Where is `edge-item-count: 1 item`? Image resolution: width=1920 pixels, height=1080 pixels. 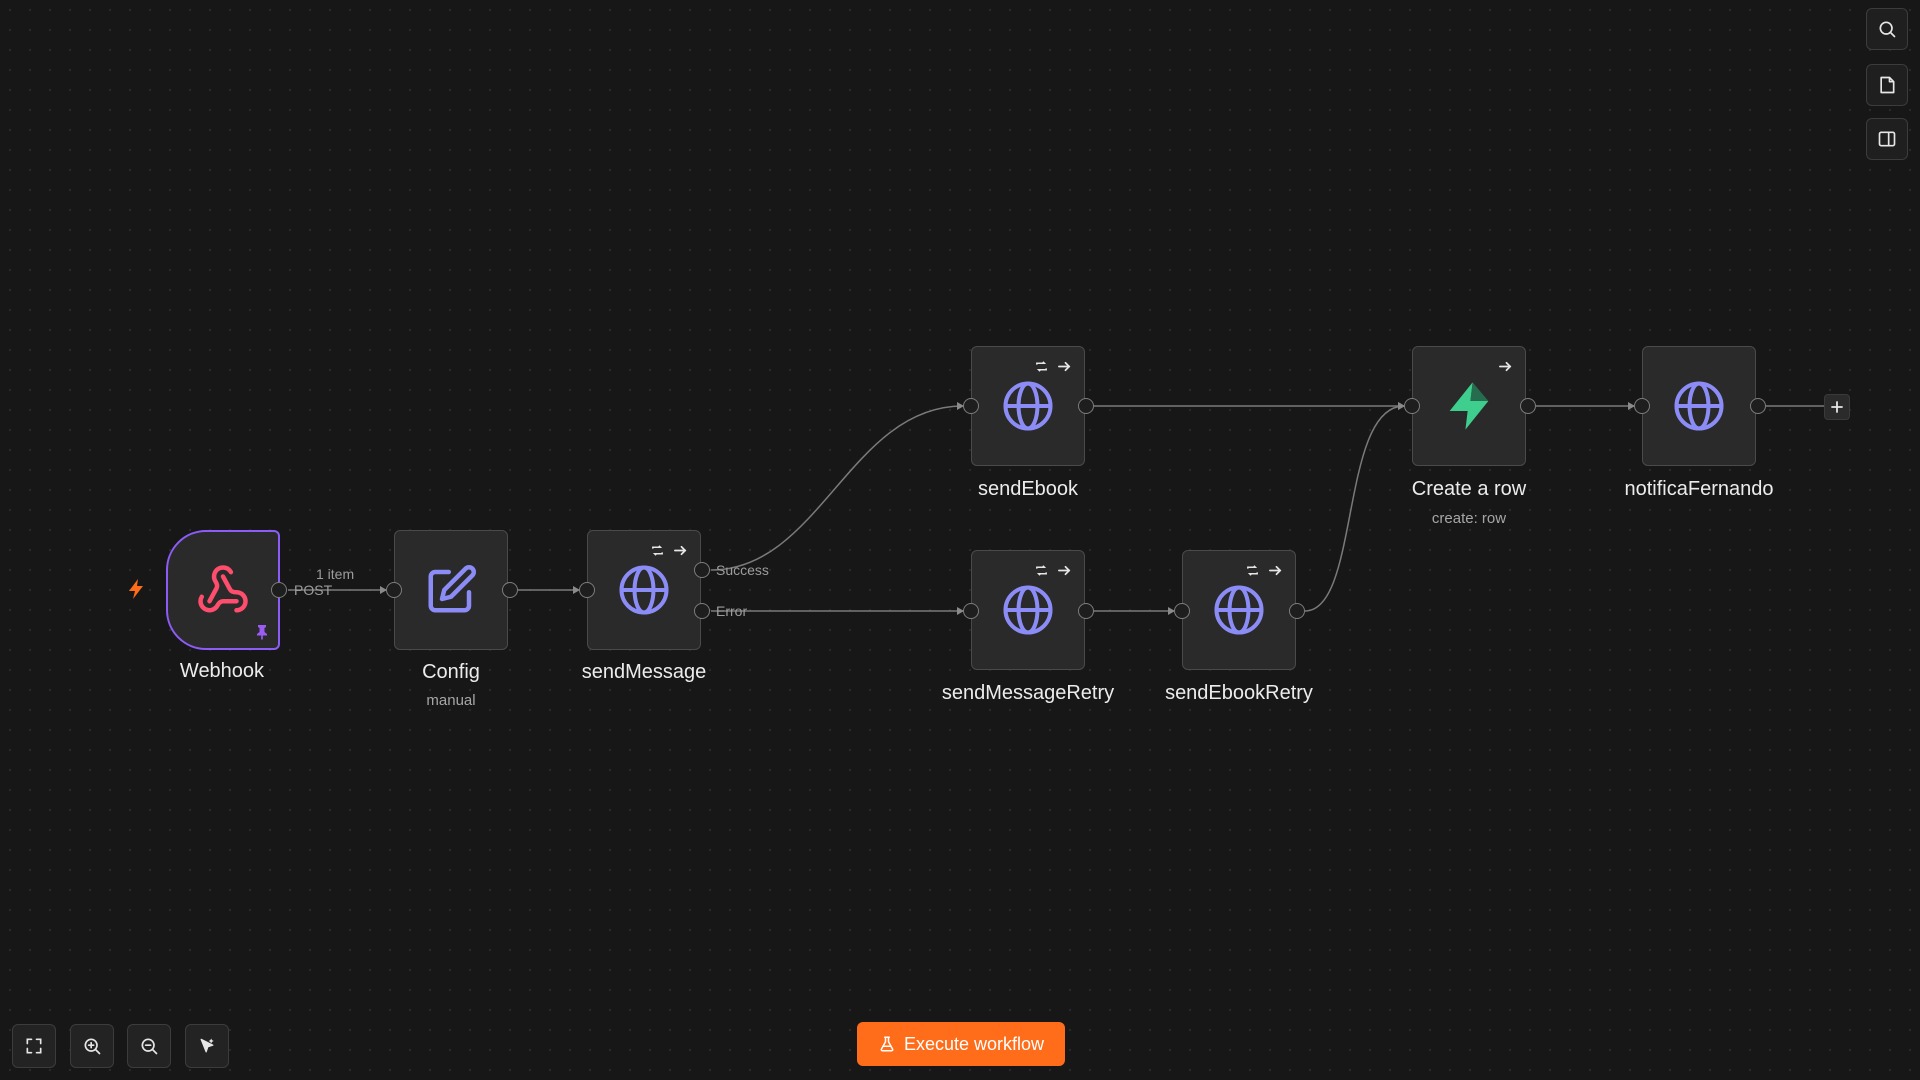
edge-item-count: 1 item is located at coordinates (335, 574).